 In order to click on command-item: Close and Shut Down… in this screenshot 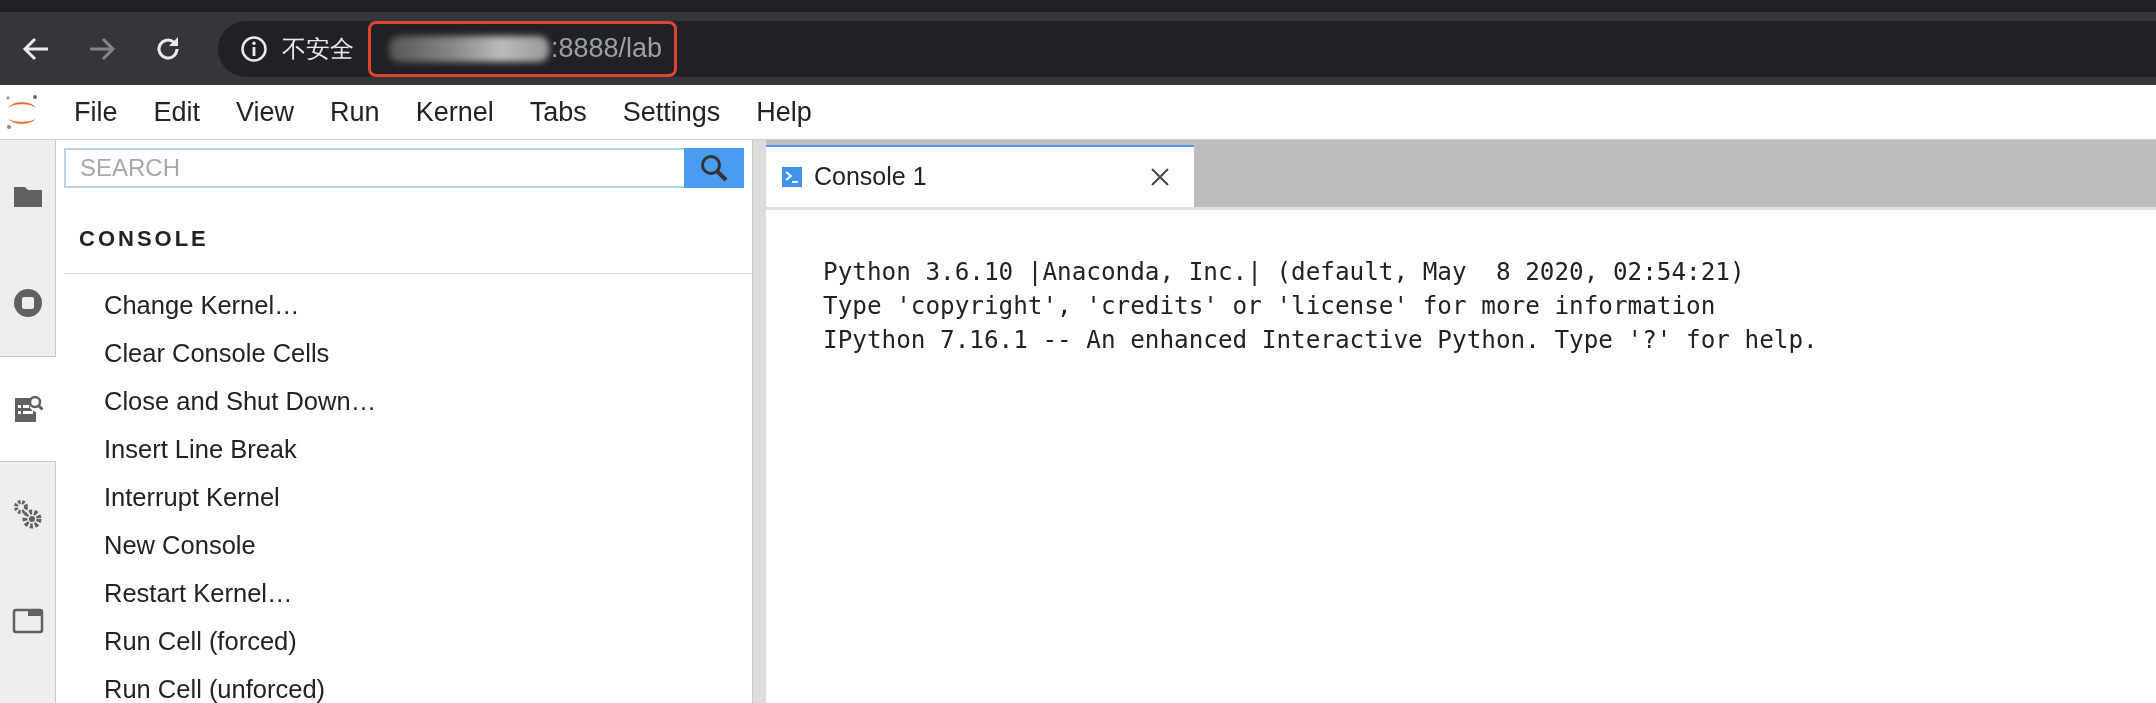, I will do `click(404, 401)`.